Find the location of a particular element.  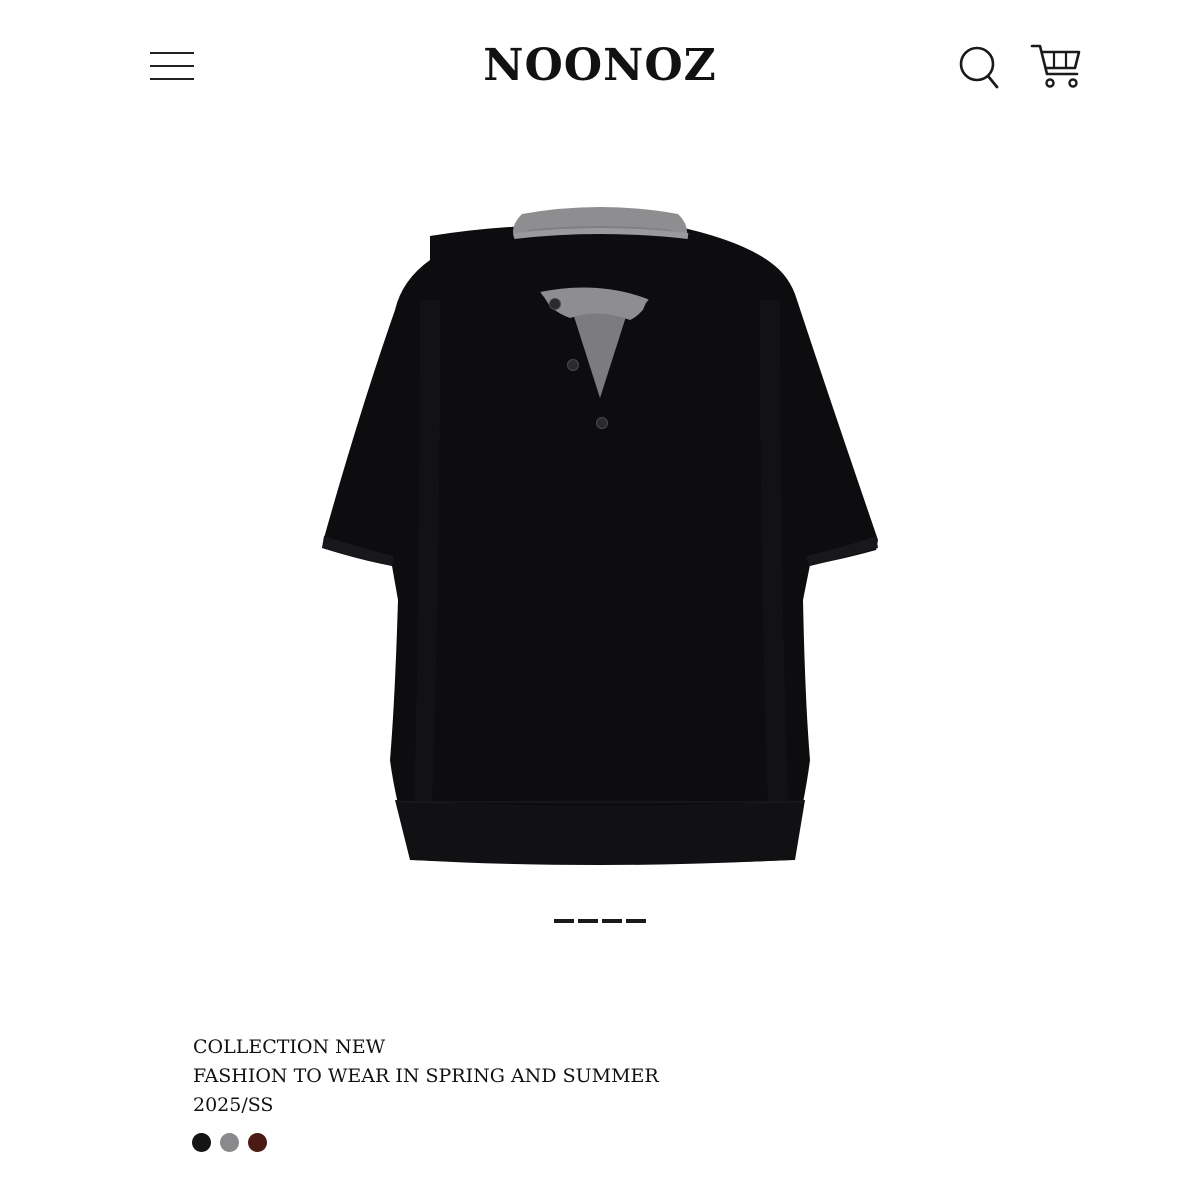

search-button is located at coordinates (979, 67).